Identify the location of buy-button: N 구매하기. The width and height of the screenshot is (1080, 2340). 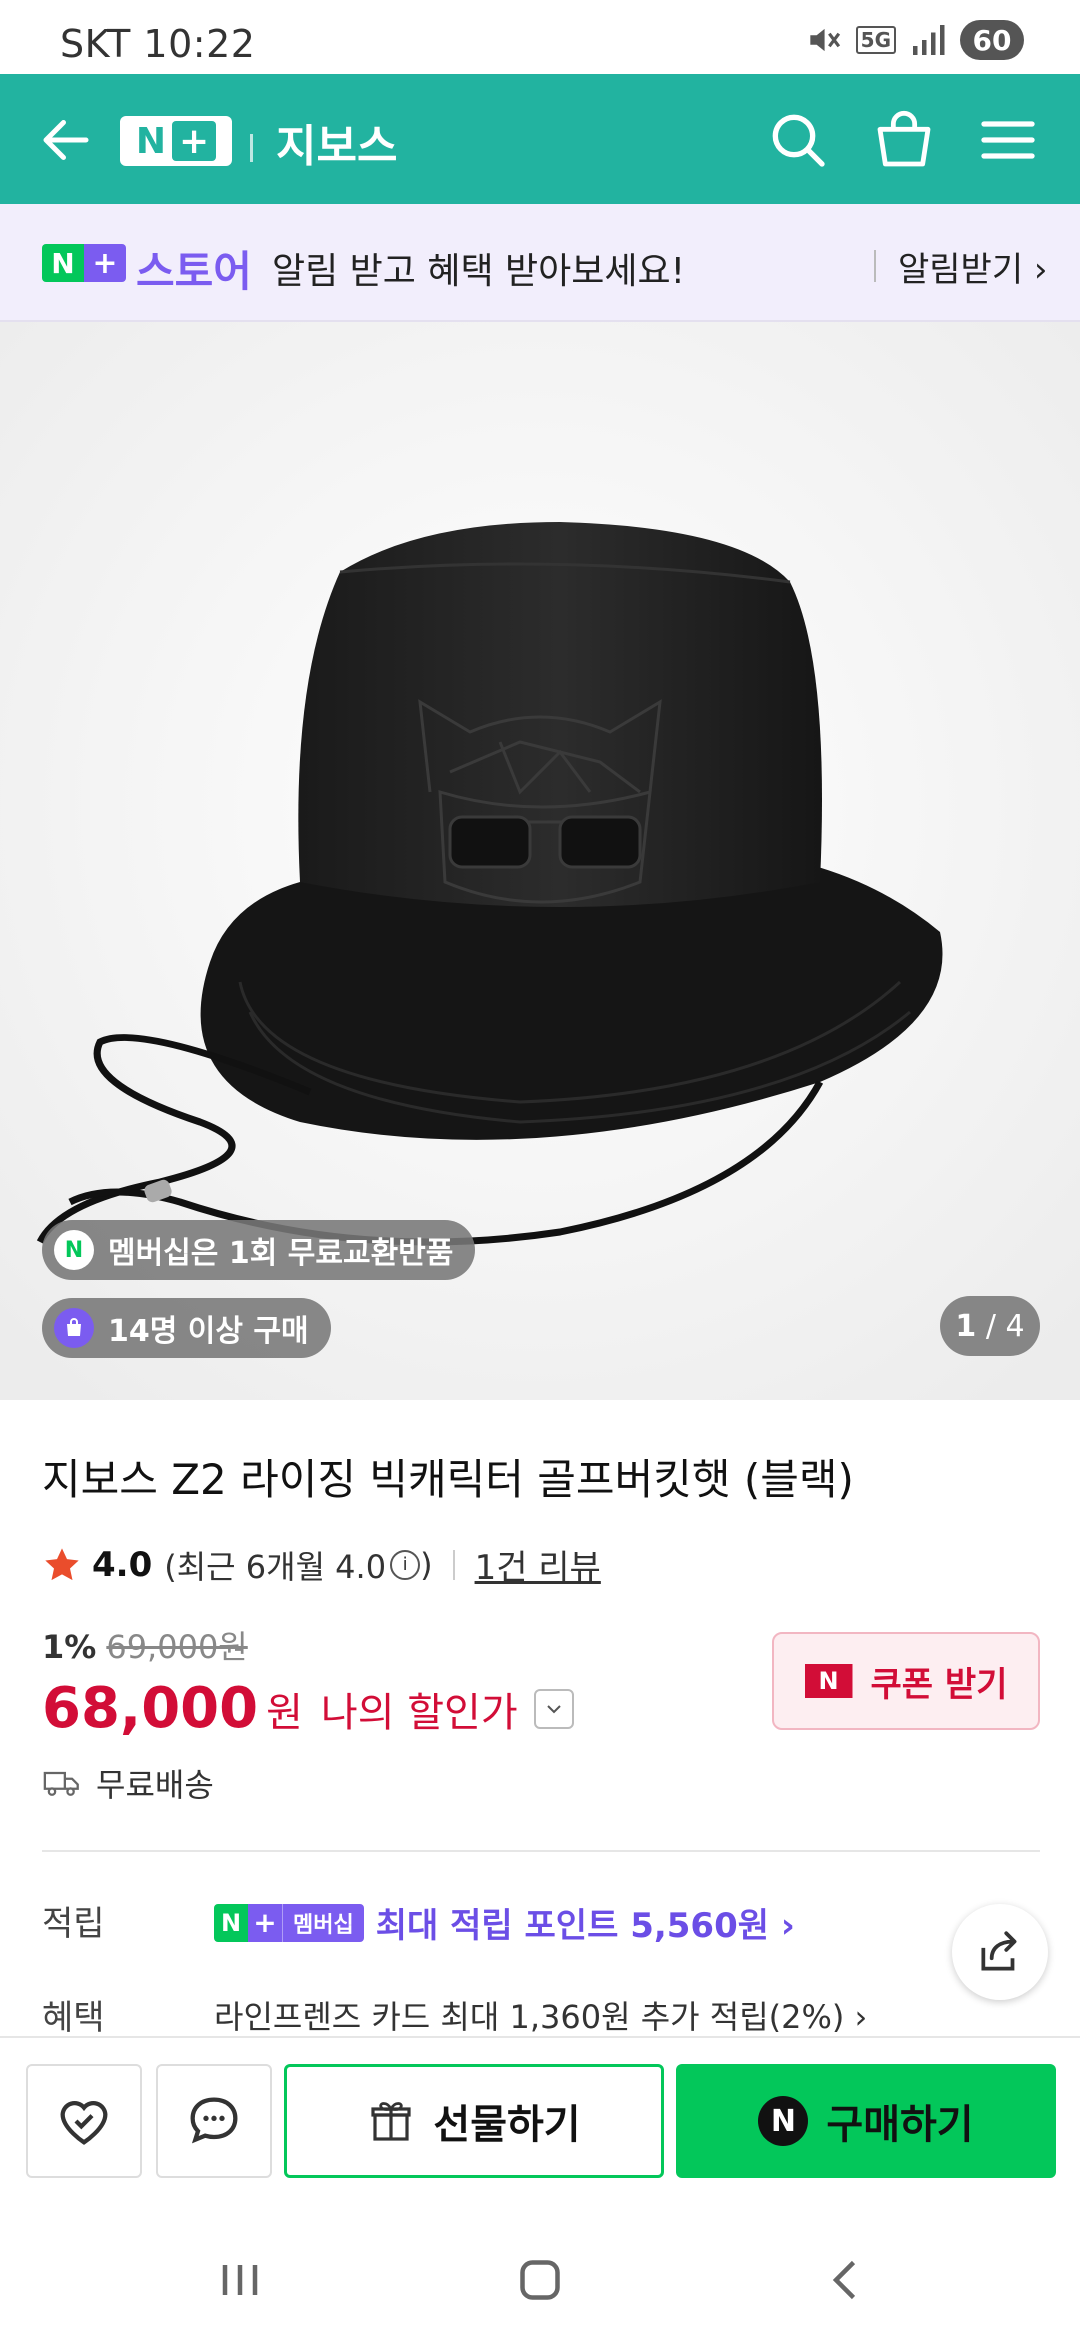
(866, 2121).